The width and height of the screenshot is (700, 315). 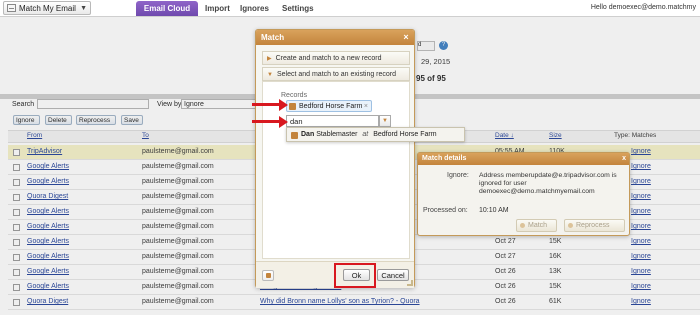 I want to click on cancel-button: Cancel, so click(x=393, y=275).